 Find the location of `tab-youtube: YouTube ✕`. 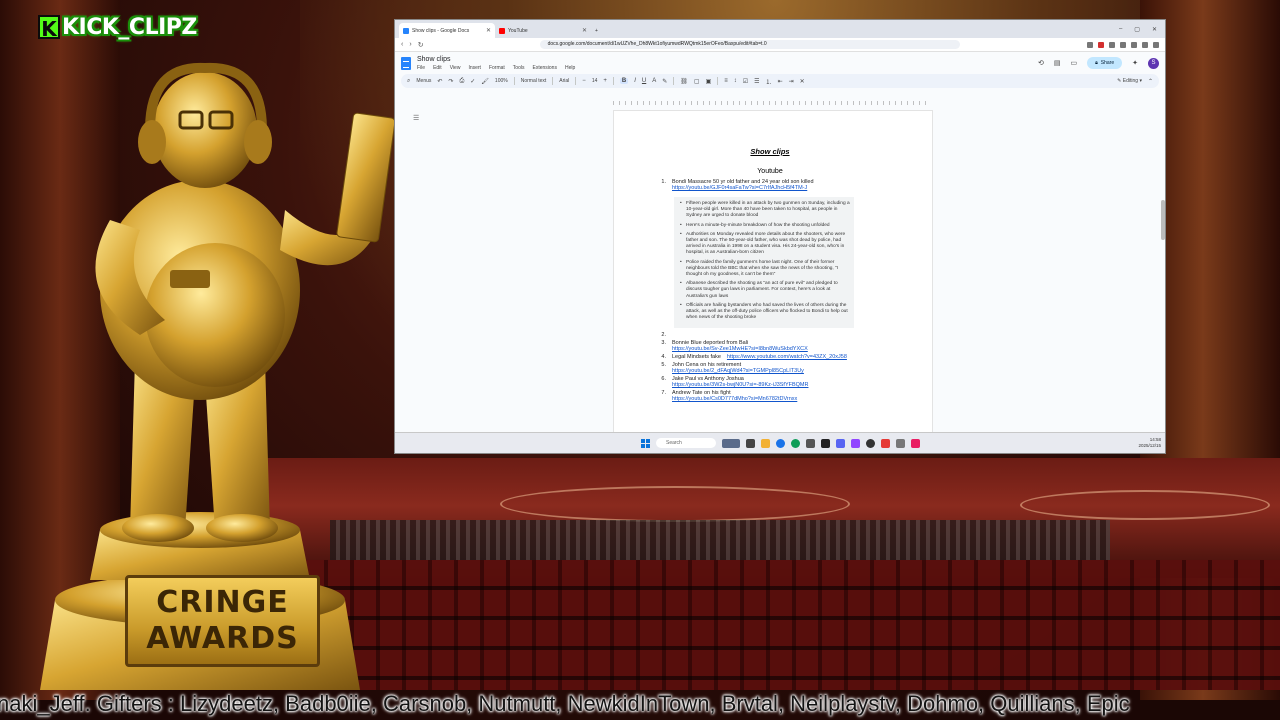

tab-youtube: YouTube ✕ is located at coordinates (543, 30).